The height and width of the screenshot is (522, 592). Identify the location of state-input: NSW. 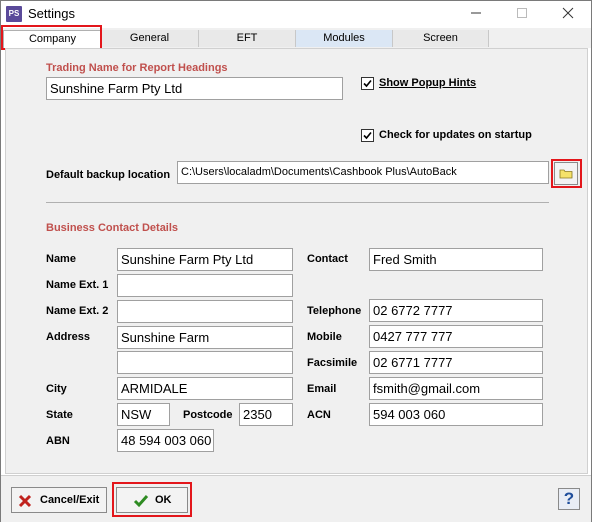
(143, 414).